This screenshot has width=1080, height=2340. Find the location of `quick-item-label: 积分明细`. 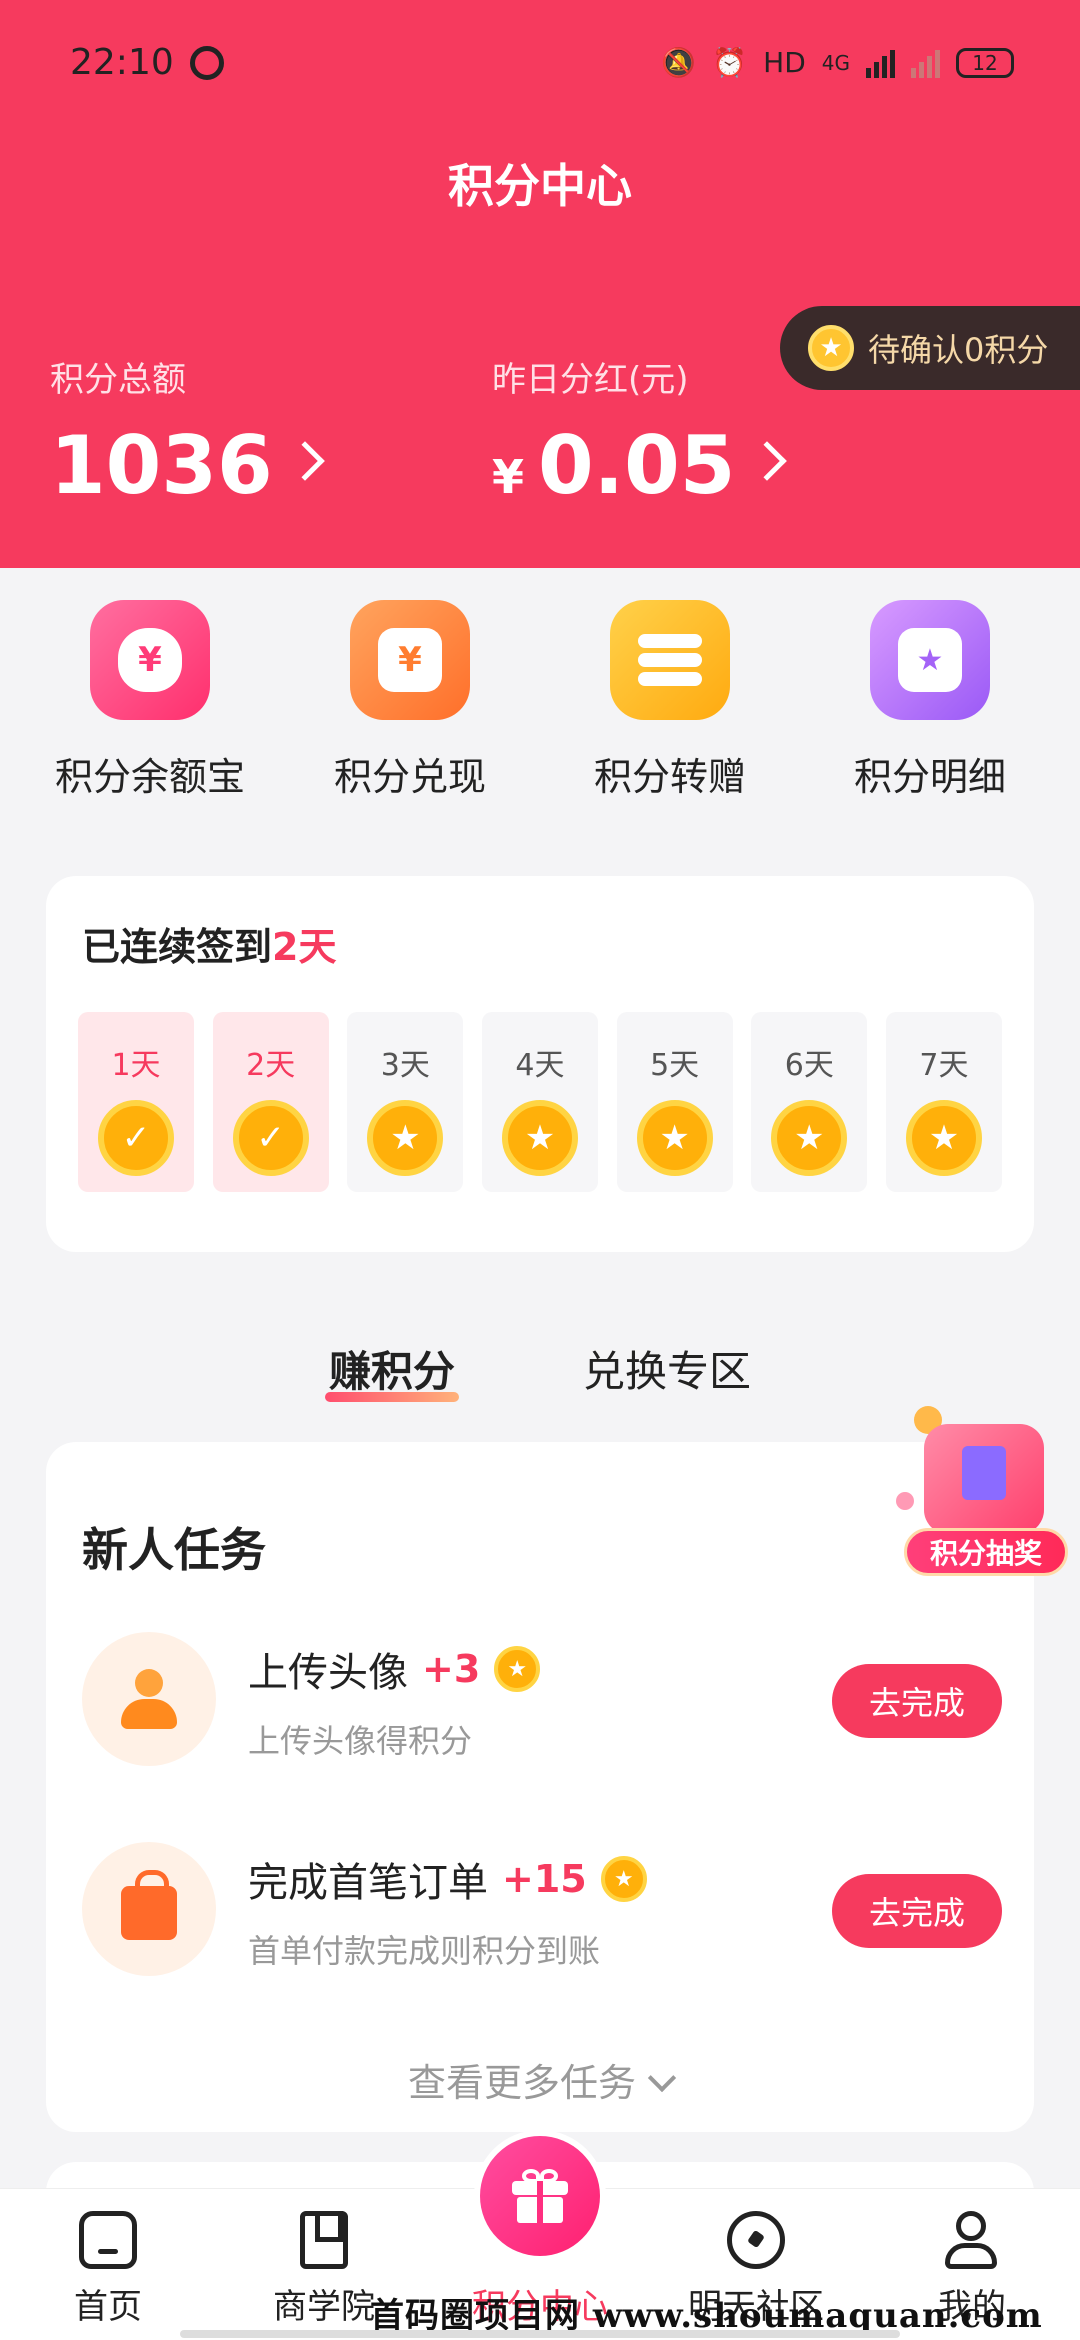

quick-item-label: 积分明细 is located at coordinates (929, 777).